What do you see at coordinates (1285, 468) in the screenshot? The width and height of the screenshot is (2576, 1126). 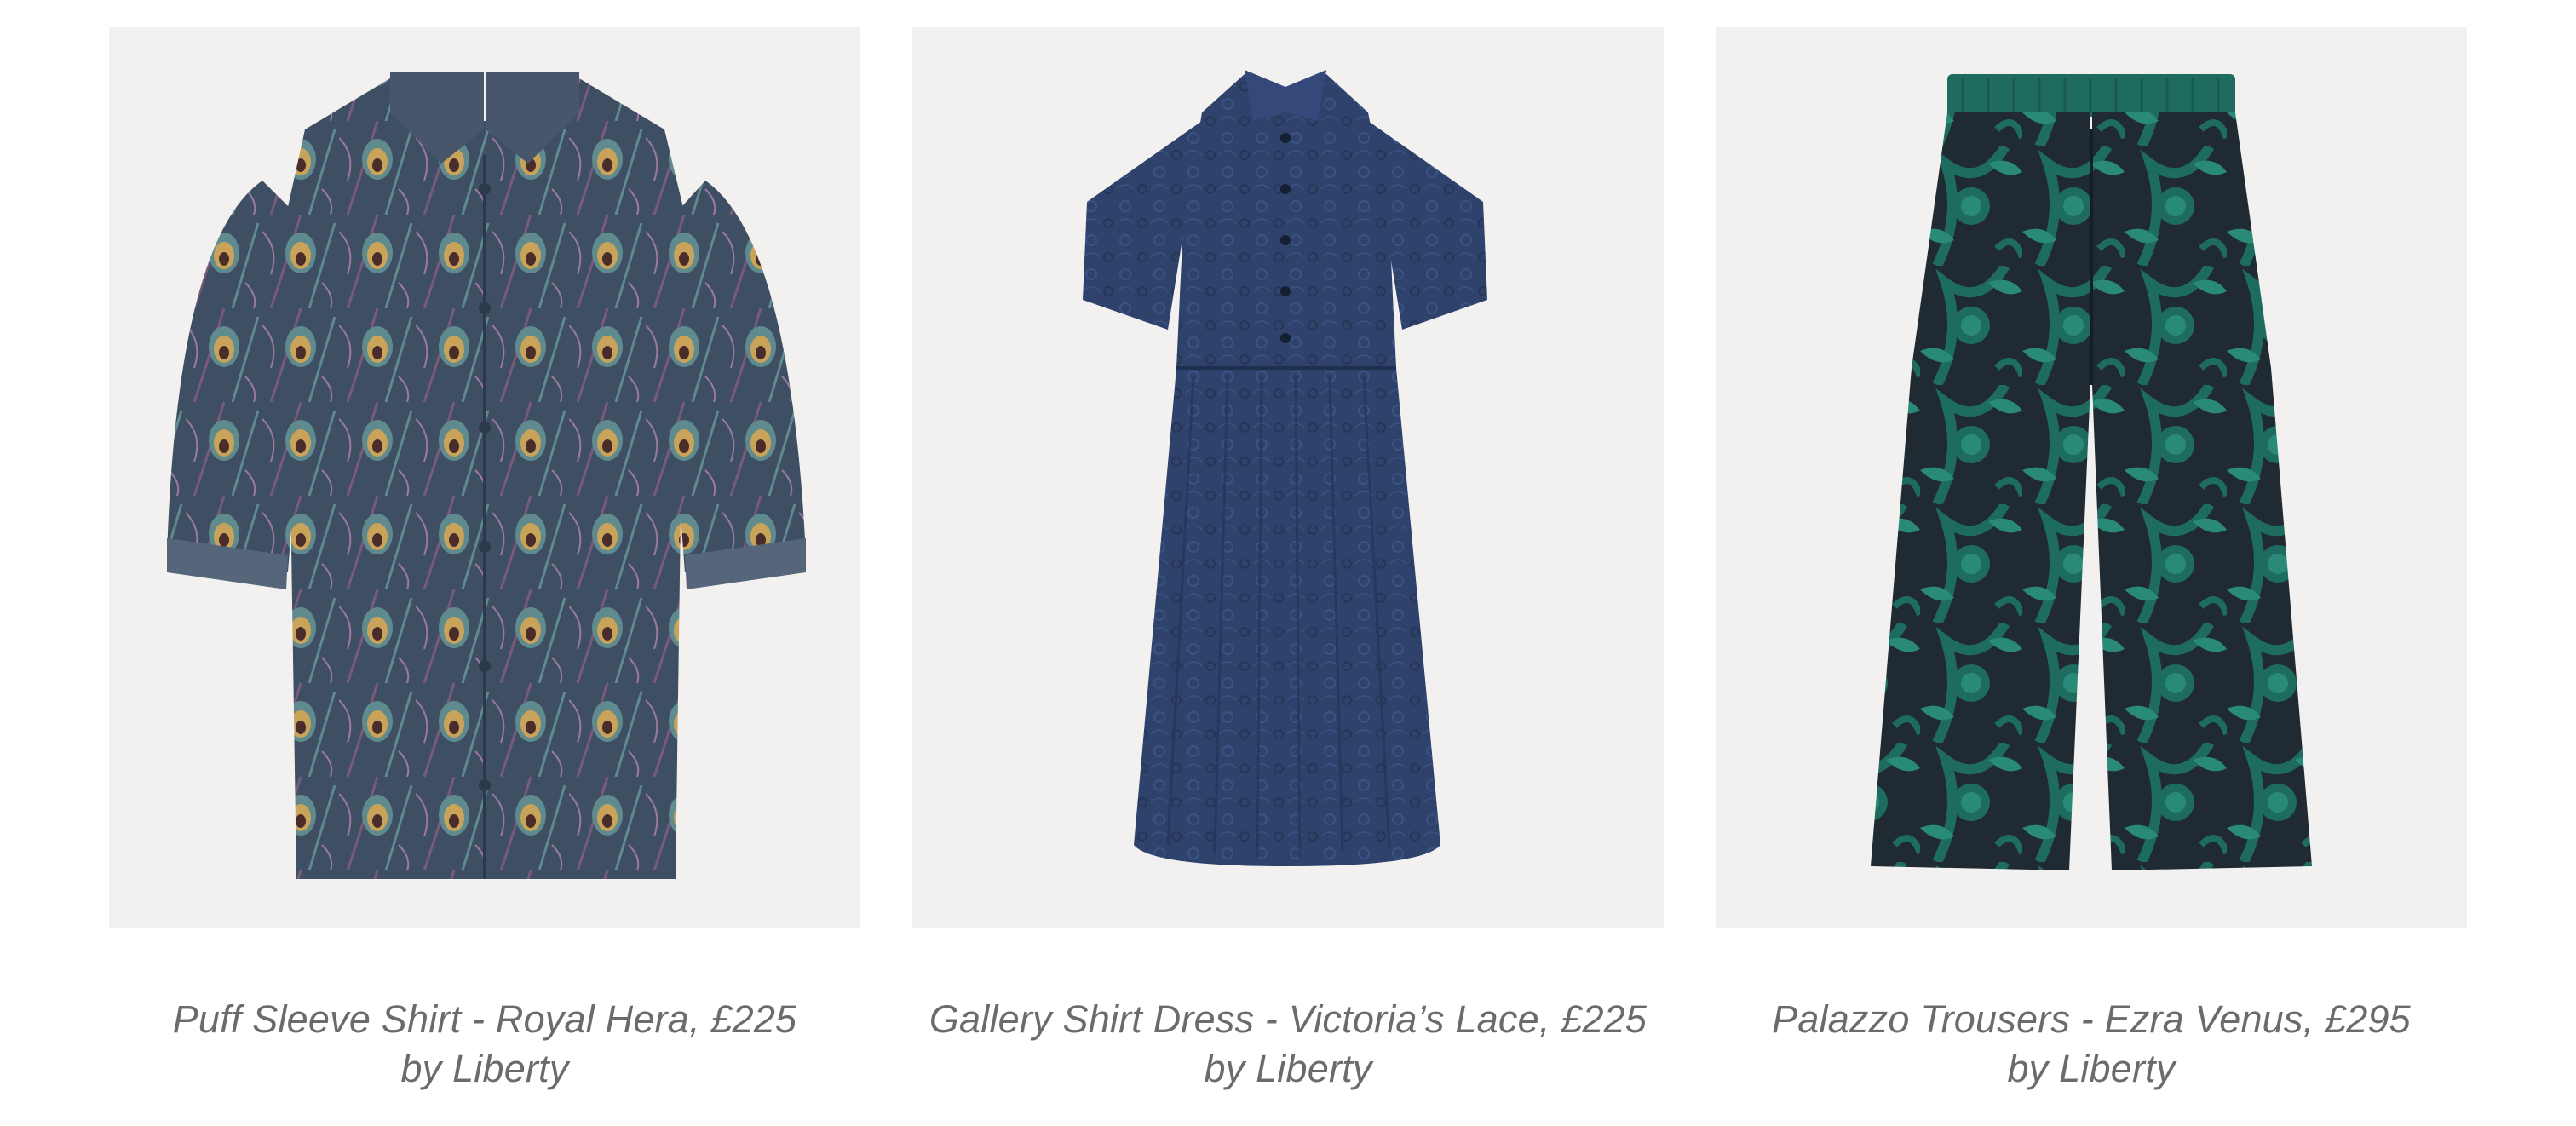 I see `dress-illustration` at bounding box center [1285, 468].